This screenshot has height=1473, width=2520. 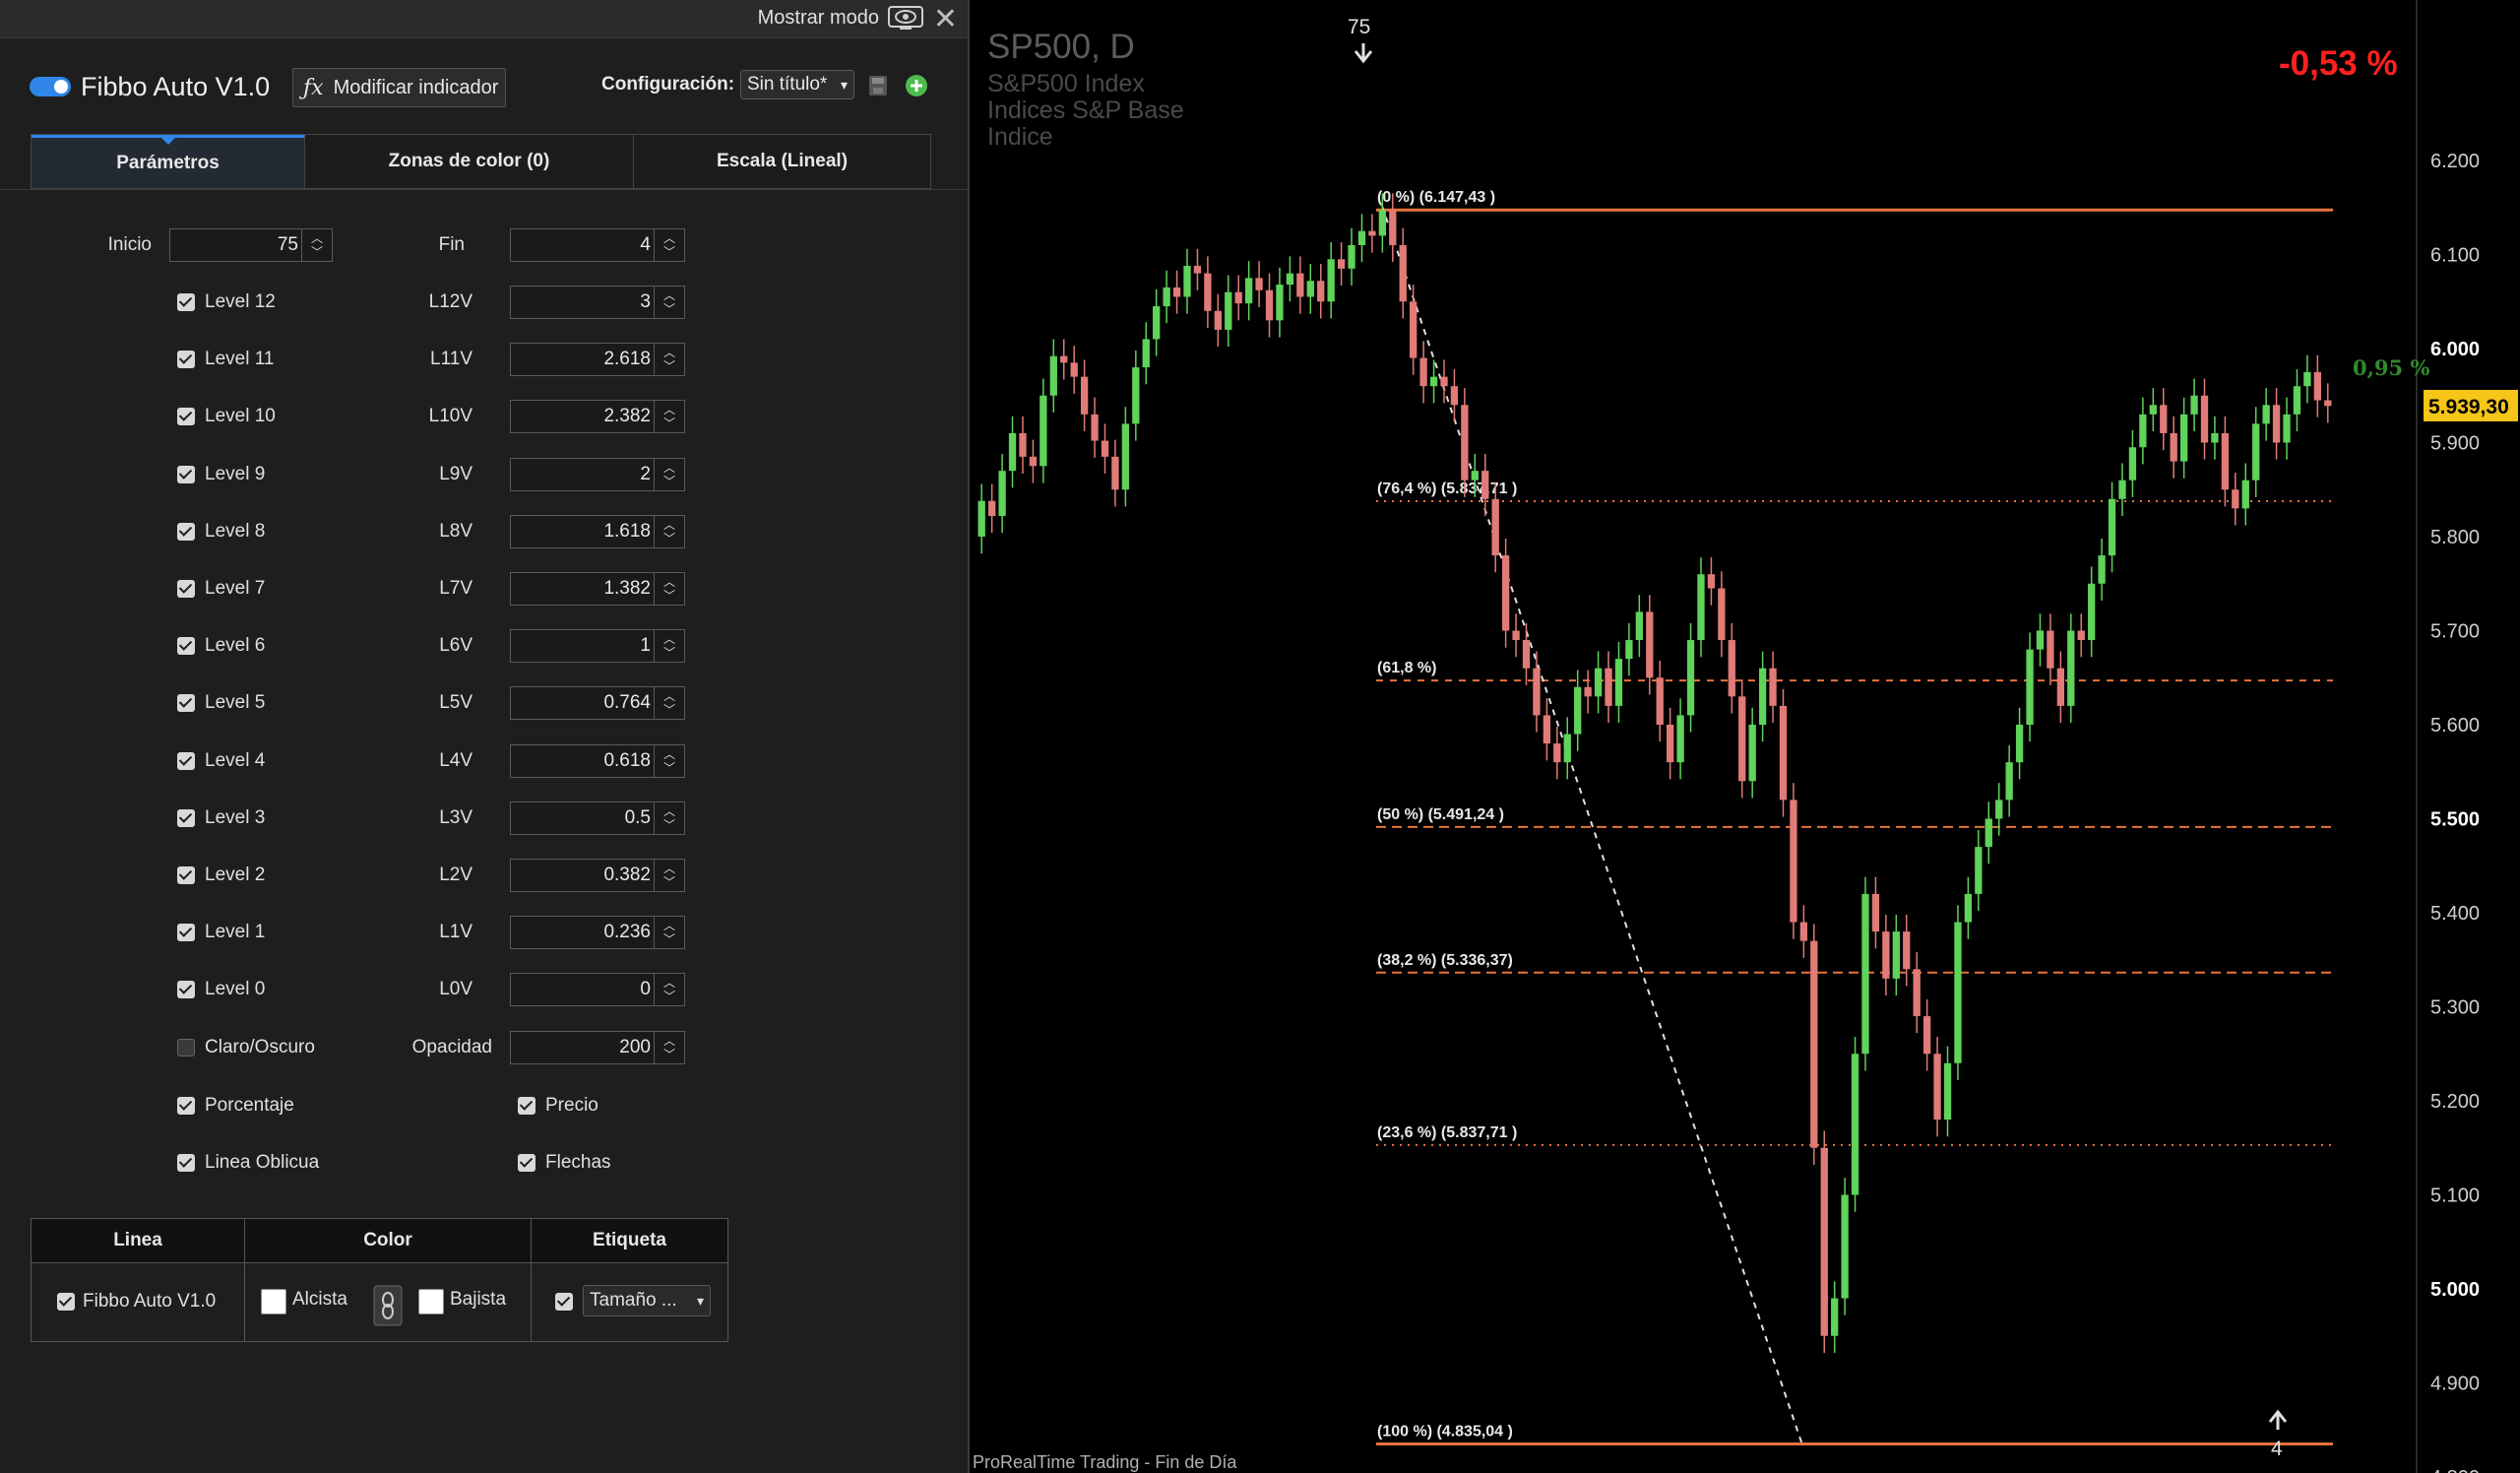 I want to click on indicator-toggle, so click(x=50, y=86).